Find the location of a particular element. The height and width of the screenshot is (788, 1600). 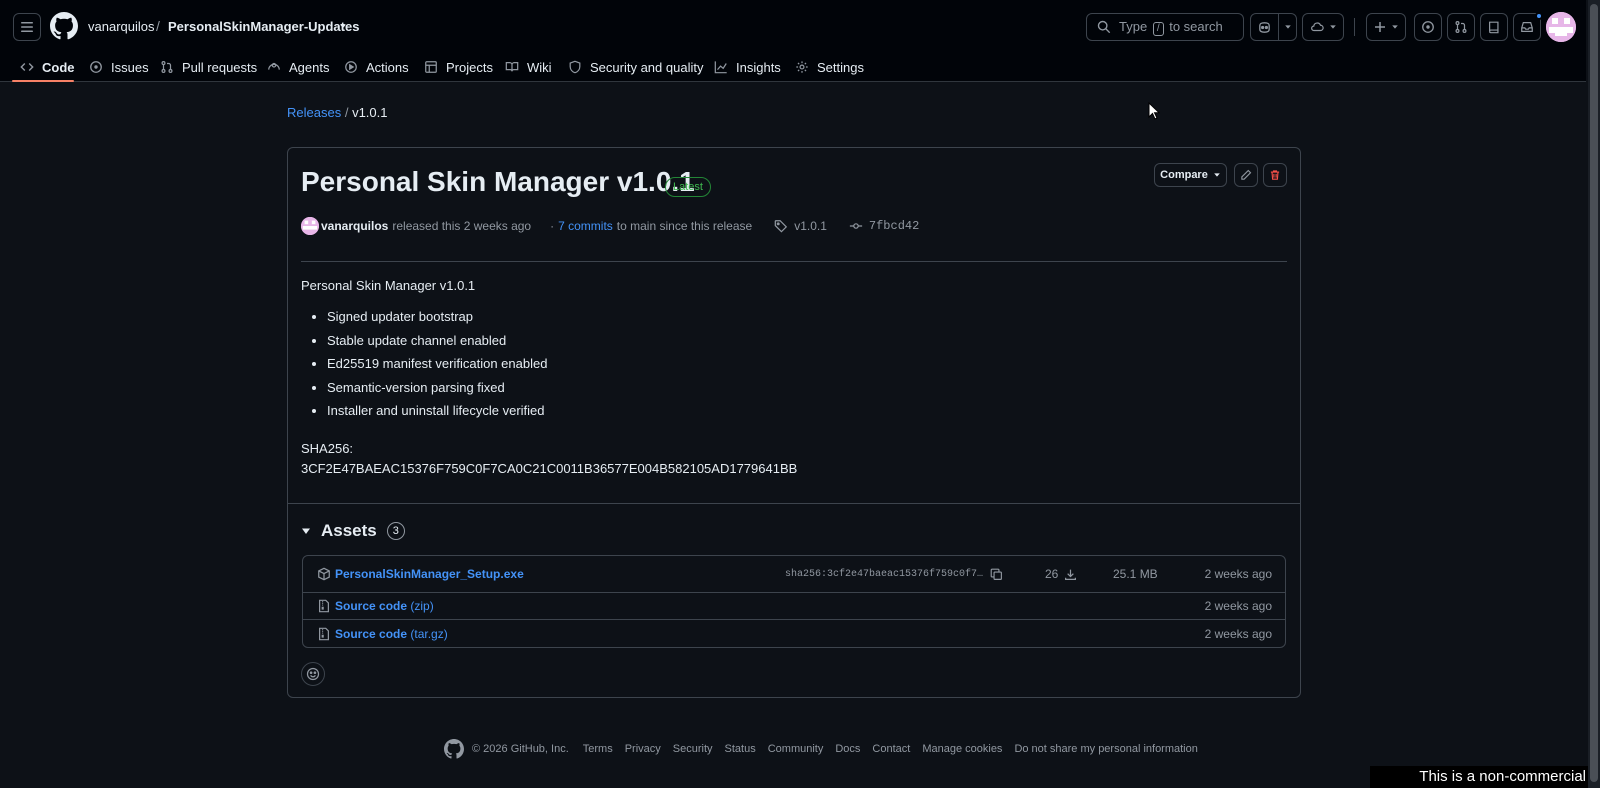

author-link: vanarquilos is located at coordinates (354, 226).